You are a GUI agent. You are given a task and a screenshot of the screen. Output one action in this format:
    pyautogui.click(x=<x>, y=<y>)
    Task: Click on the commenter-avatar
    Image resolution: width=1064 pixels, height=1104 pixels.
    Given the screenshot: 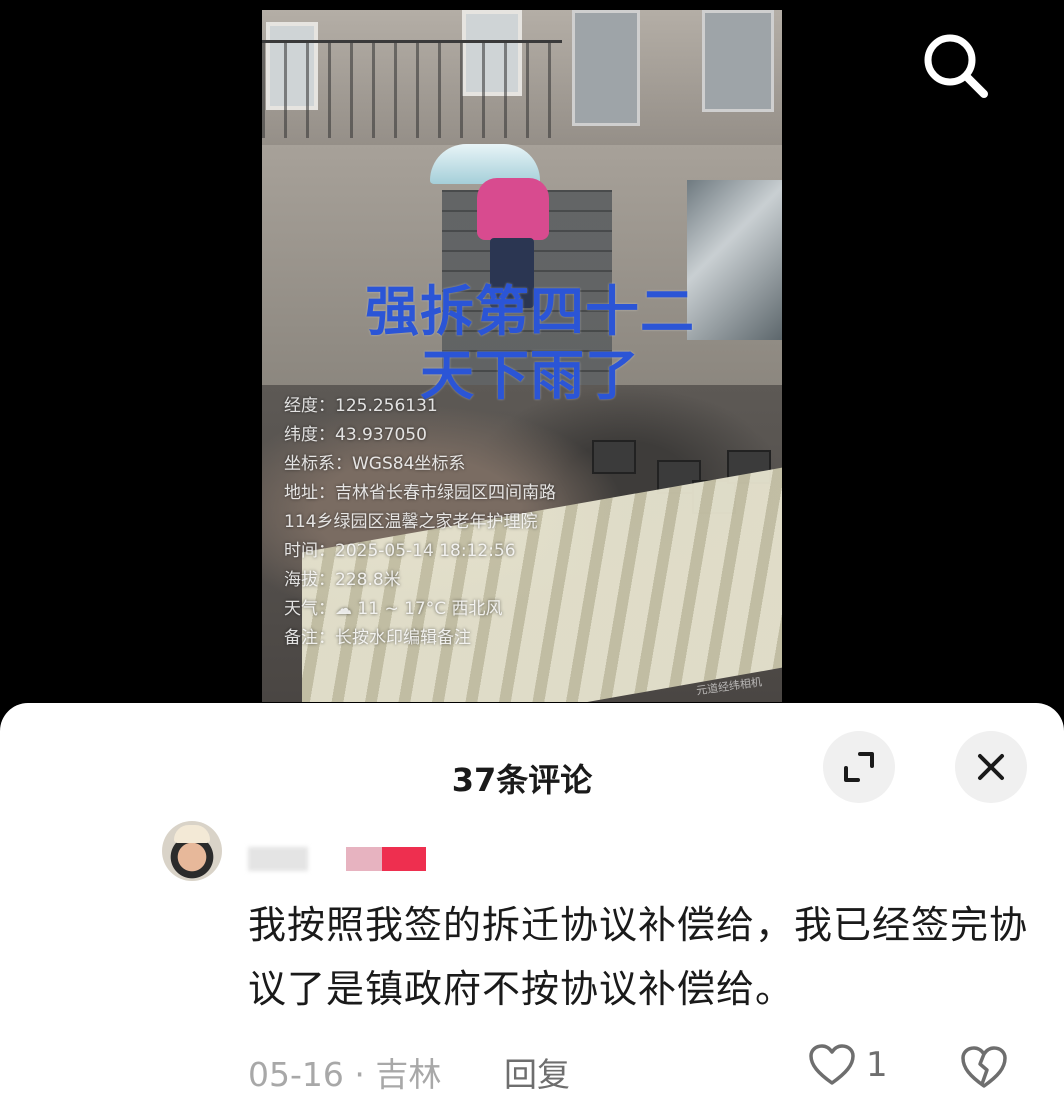 What is the action you would take?
    pyautogui.click(x=192, y=851)
    